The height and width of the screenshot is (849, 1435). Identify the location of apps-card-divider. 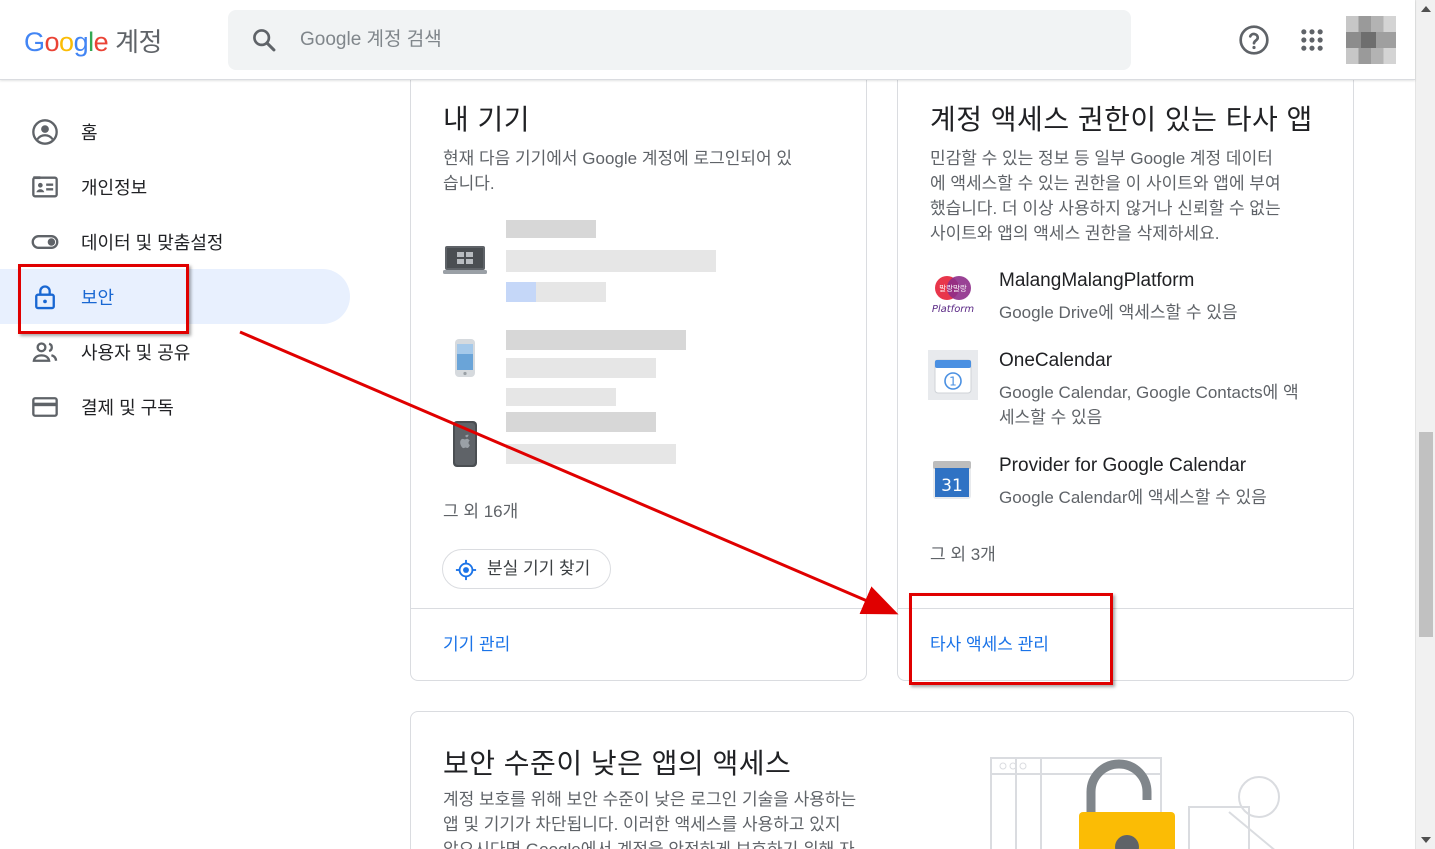
(1125, 608).